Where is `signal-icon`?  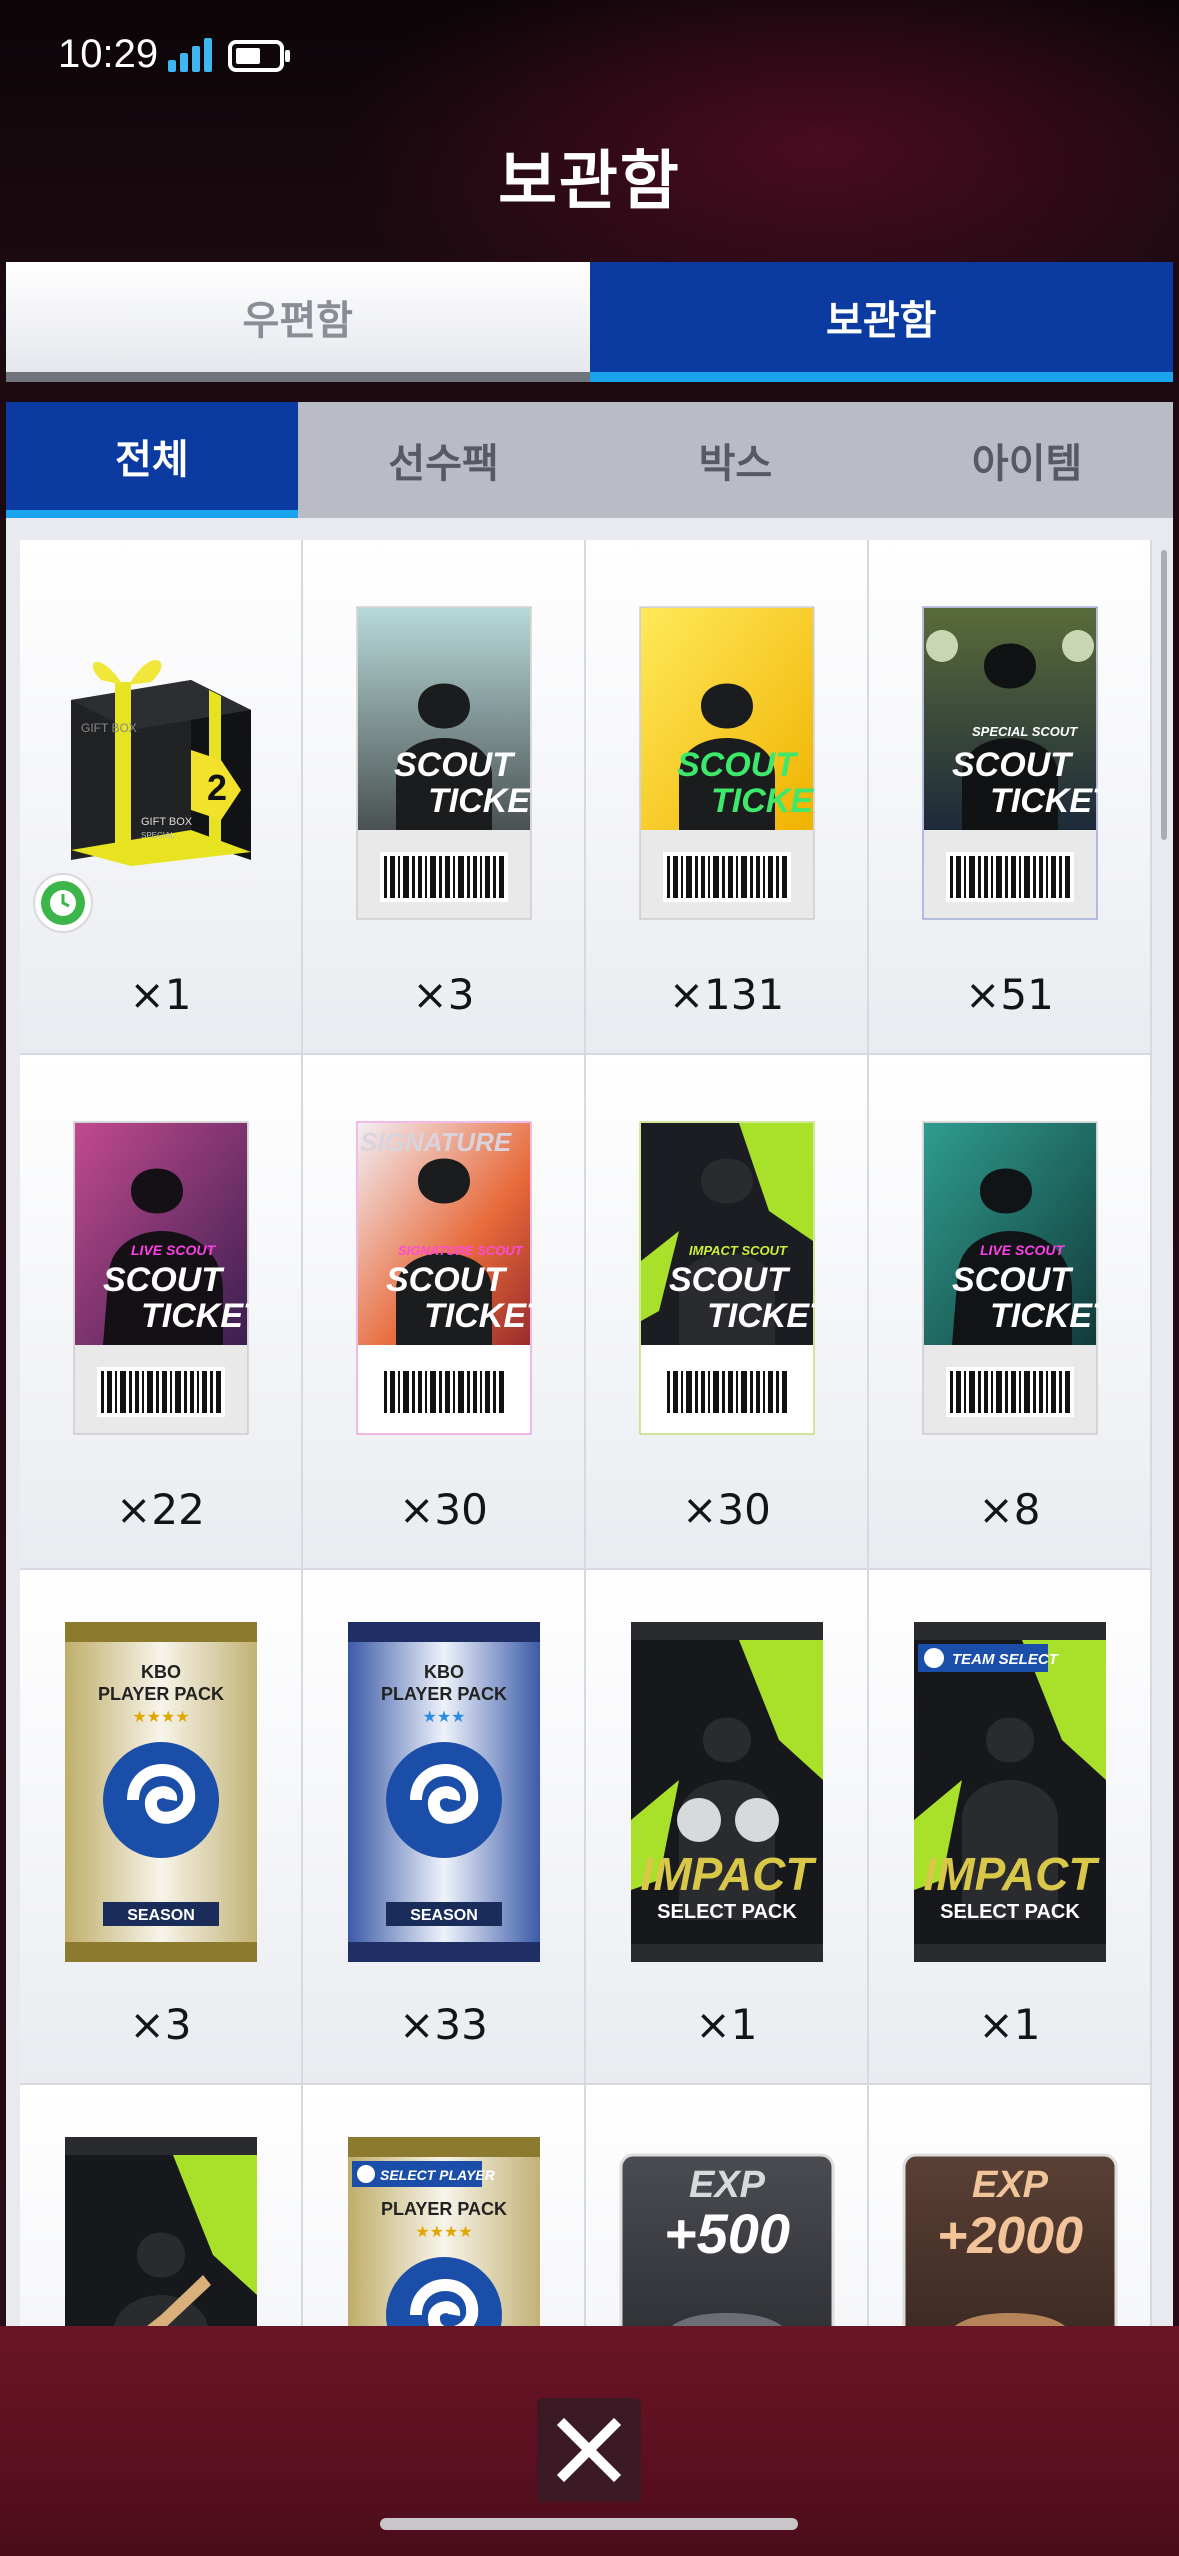
signal-icon is located at coordinates (190, 55).